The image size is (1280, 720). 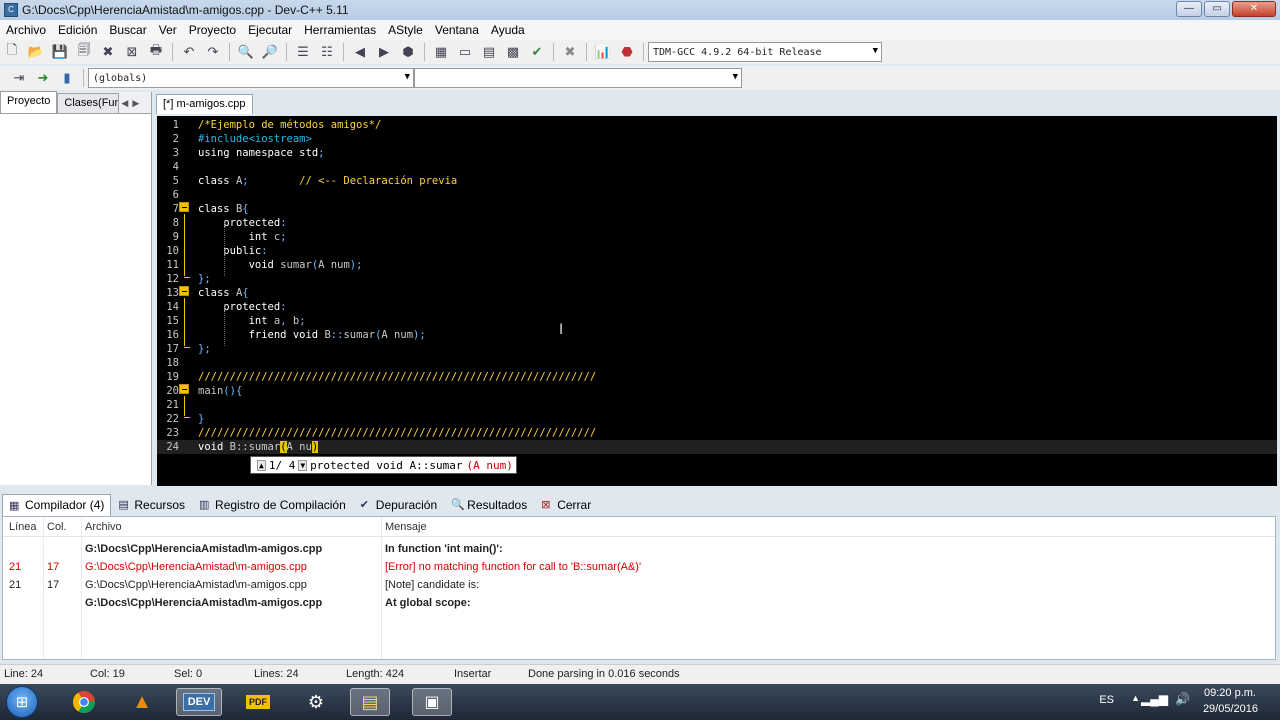 I want to click on menu-ejecutar: Ejecutar, so click(x=270, y=30).